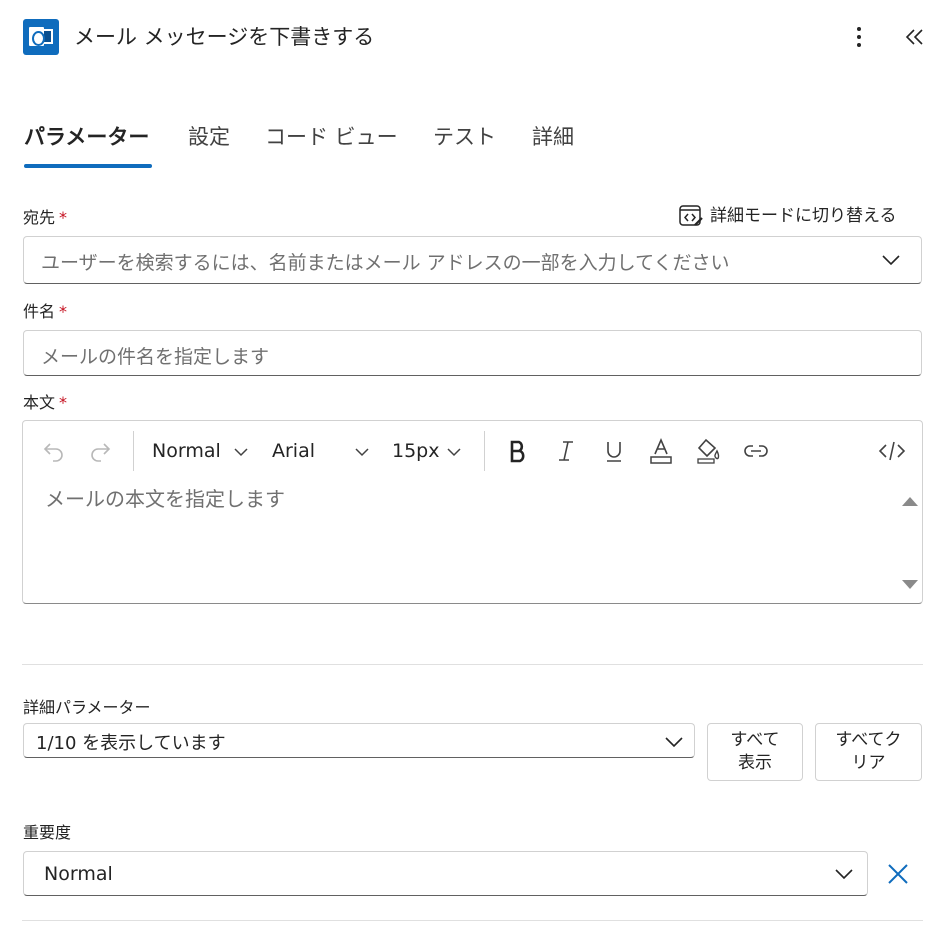 The image size is (938, 941). What do you see at coordinates (87, 707) in the screenshot?
I see `advanced-parameters-label: 詳細パラメーター` at bounding box center [87, 707].